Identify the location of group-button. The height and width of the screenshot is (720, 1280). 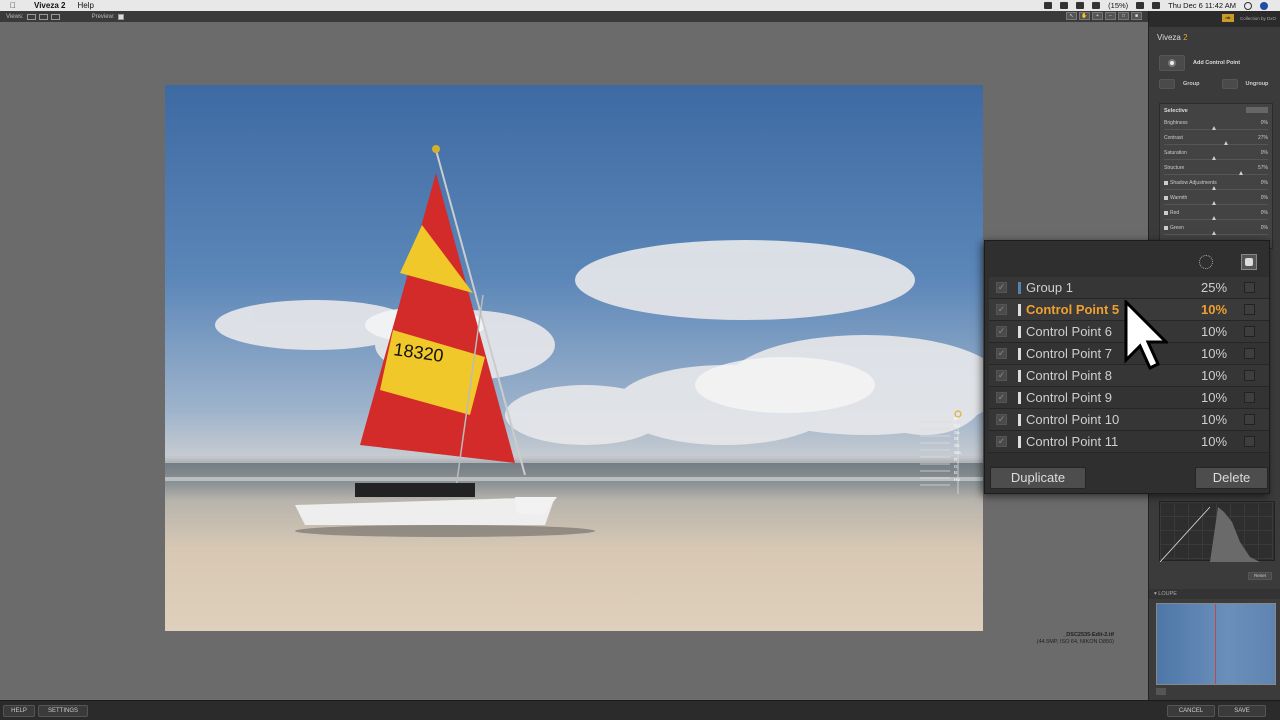
(1167, 84).